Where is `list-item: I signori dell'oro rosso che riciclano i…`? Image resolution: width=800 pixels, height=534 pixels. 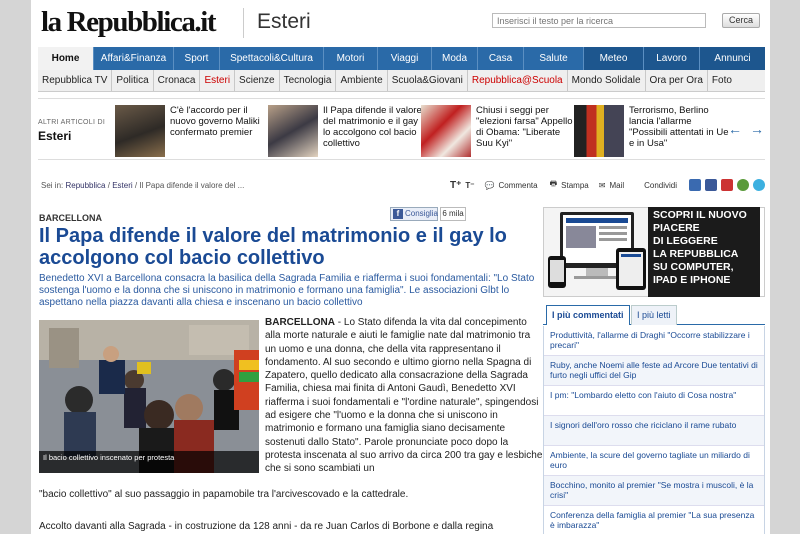 list-item: I signori dell'oro rosso che riciclano i… is located at coordinates (654, 431).